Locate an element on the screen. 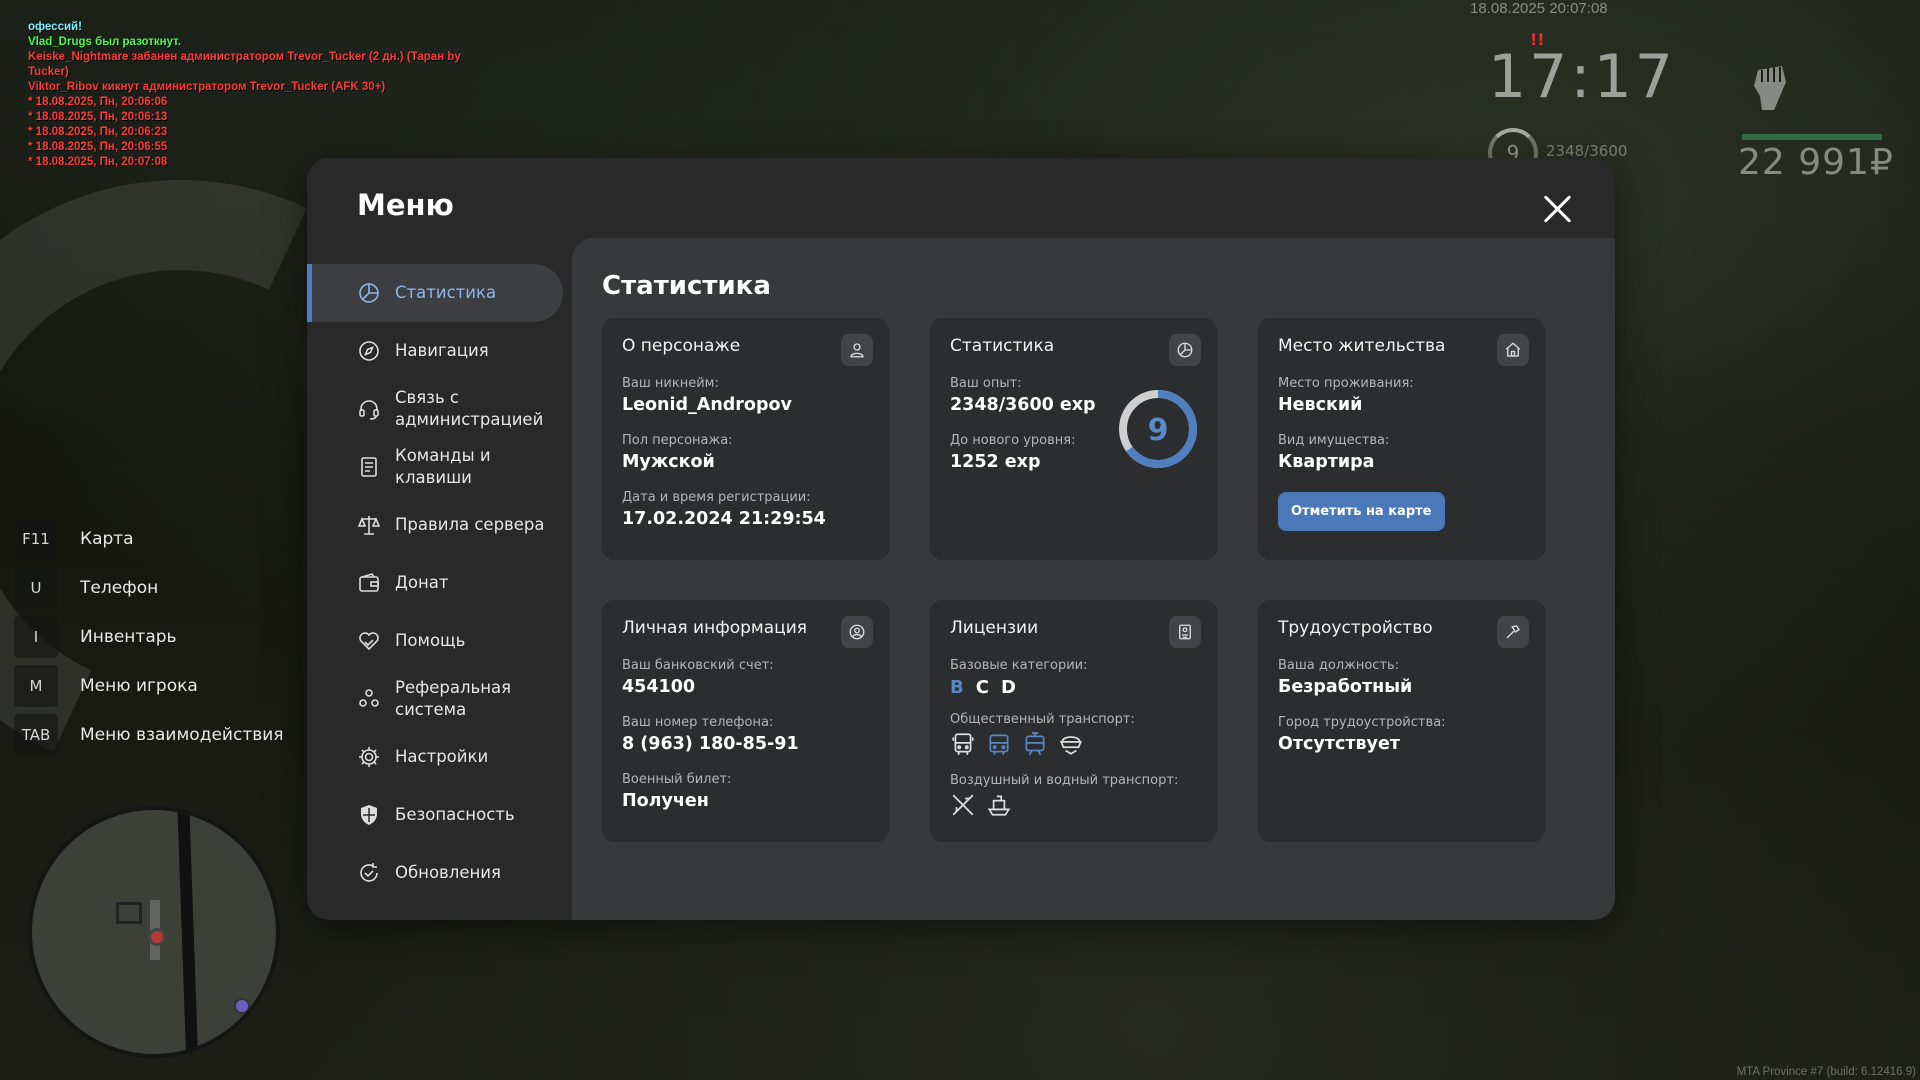 This screenshot has height=1080, width=1920. level-number: 9 is located at coordinates (1158, 430).